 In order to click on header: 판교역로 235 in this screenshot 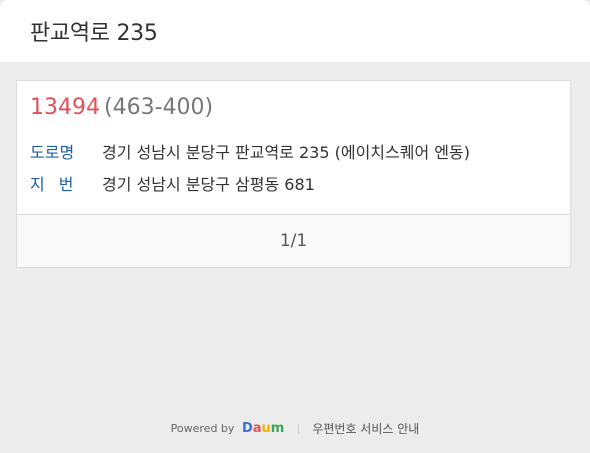, I will do `click(295, 31)`.